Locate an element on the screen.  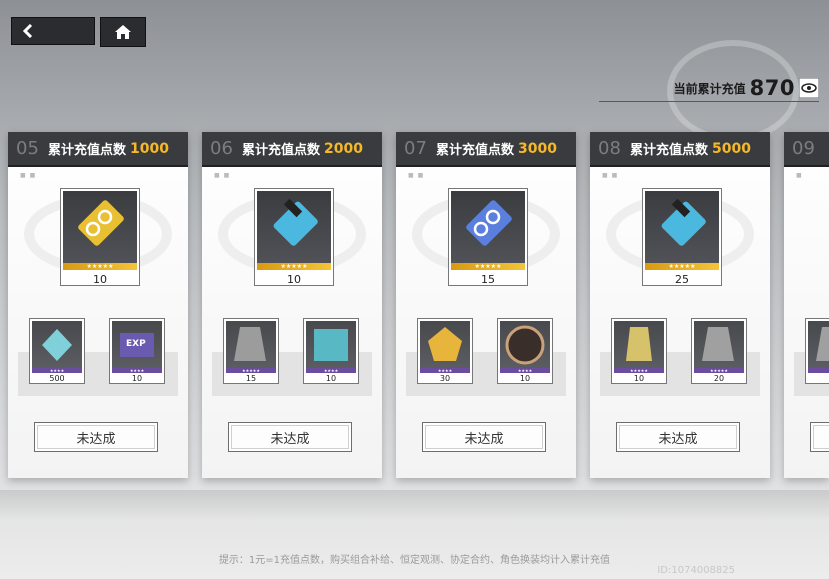
sub-reward-item: ★★★★★ 15 is located at coordinates (251, 351).